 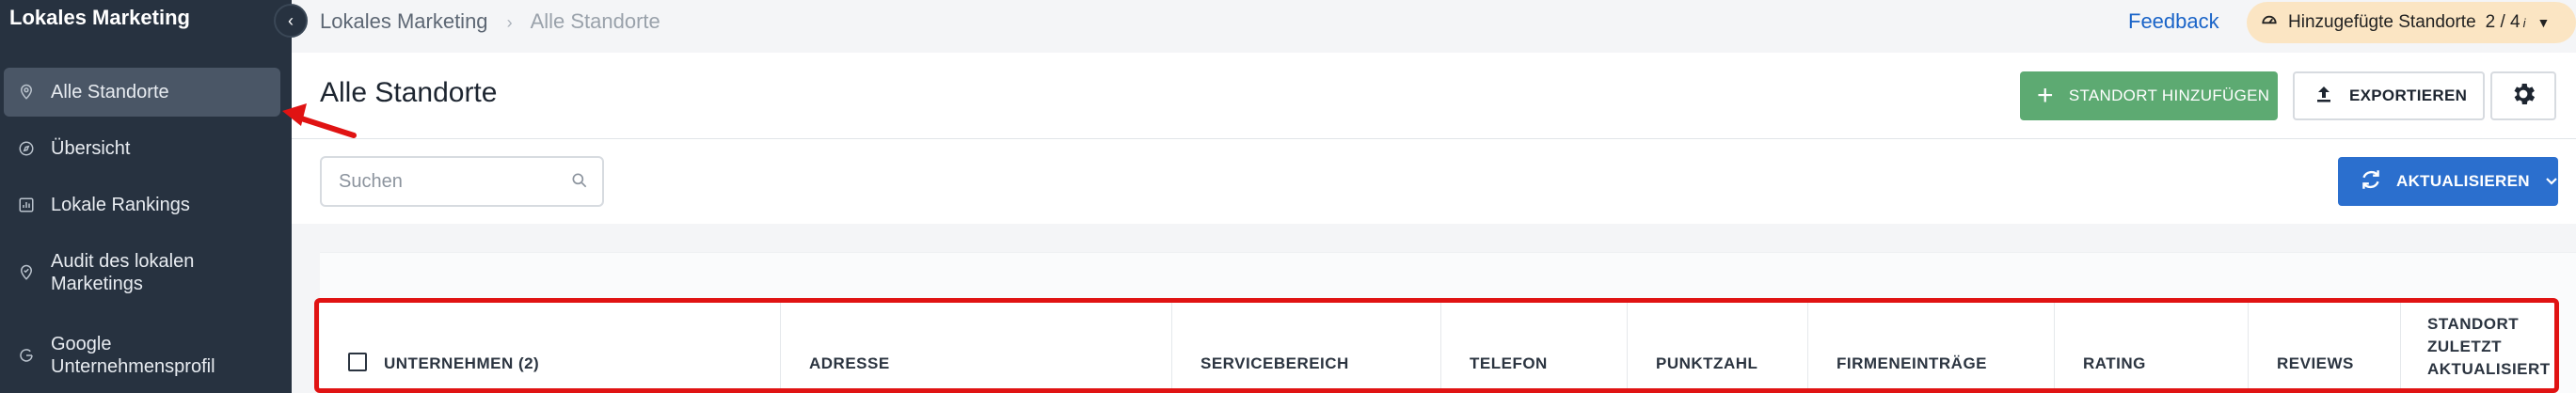 I want to click on added-locations-label: Hinzugefügte Standorte, so click(x=2382, y=22).